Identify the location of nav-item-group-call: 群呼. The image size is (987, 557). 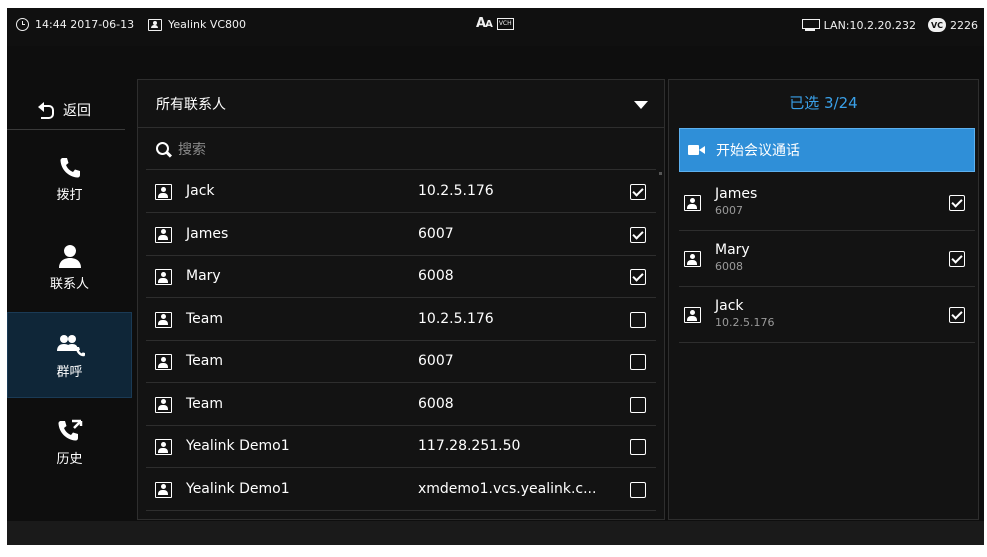
(69, 355).